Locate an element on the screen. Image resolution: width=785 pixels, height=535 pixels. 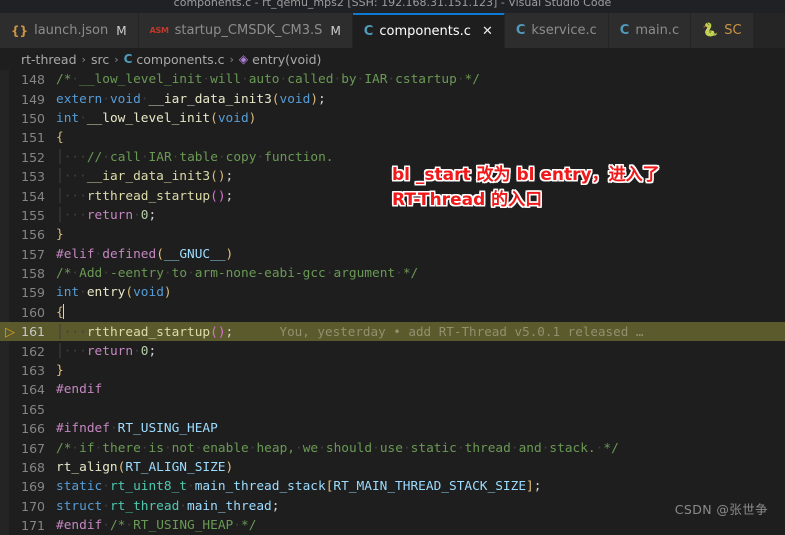
code-line: 160 { is located at coordinates (392, 312).